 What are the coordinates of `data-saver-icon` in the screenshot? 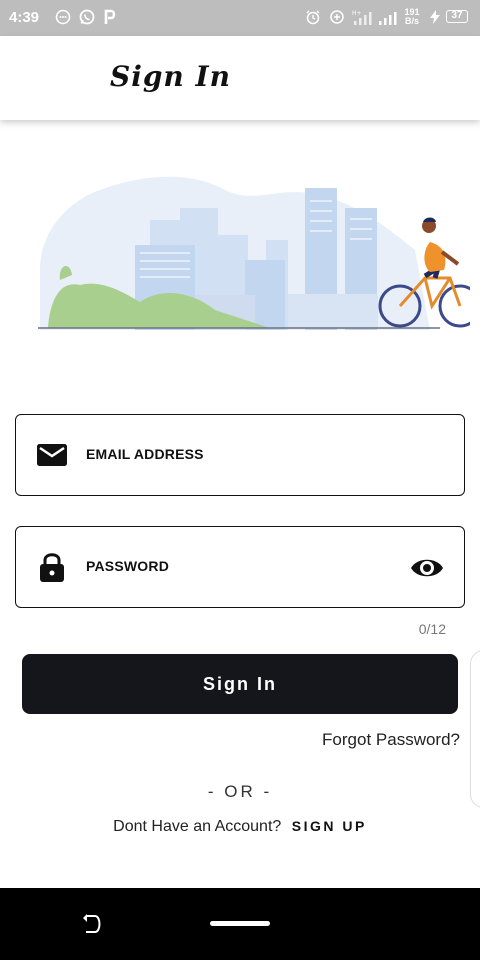 It's located at (337, 17).